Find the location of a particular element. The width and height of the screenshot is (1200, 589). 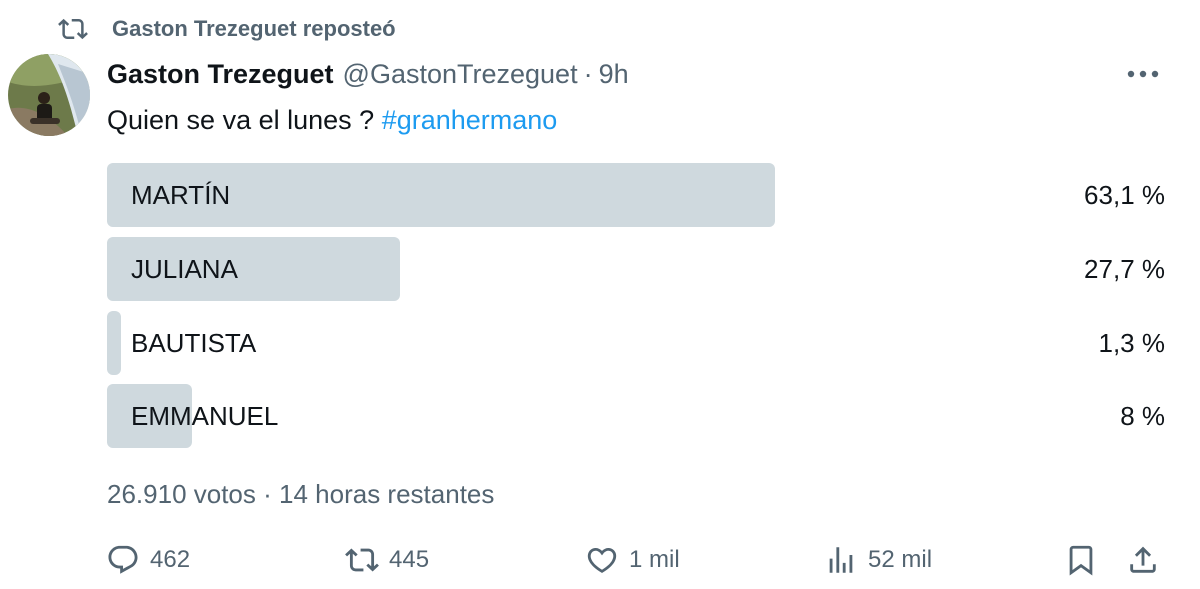

views-chart-icon is located at coordinates (841, 560).